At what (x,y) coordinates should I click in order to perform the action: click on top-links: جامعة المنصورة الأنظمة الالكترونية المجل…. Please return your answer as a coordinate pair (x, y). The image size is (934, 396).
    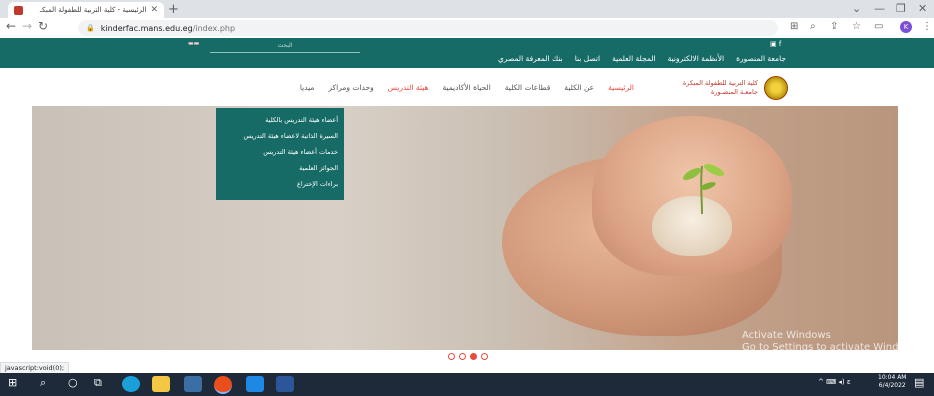
    Looking at the image, I should click on (642, 58).